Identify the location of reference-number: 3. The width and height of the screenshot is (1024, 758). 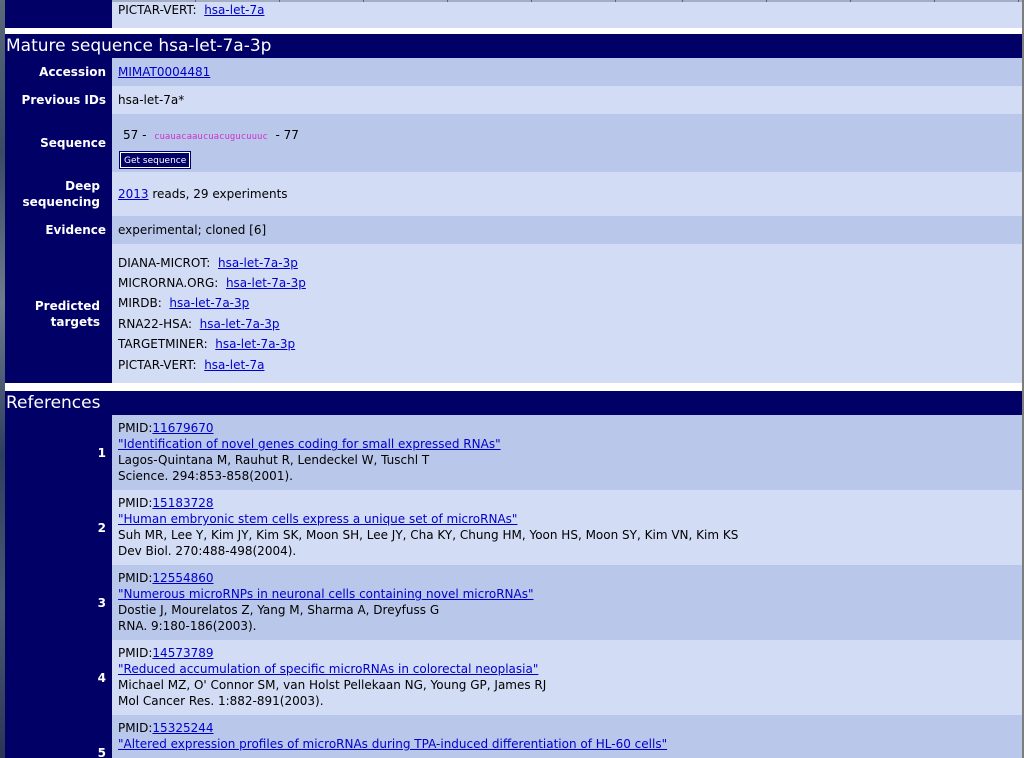
(101, 602).